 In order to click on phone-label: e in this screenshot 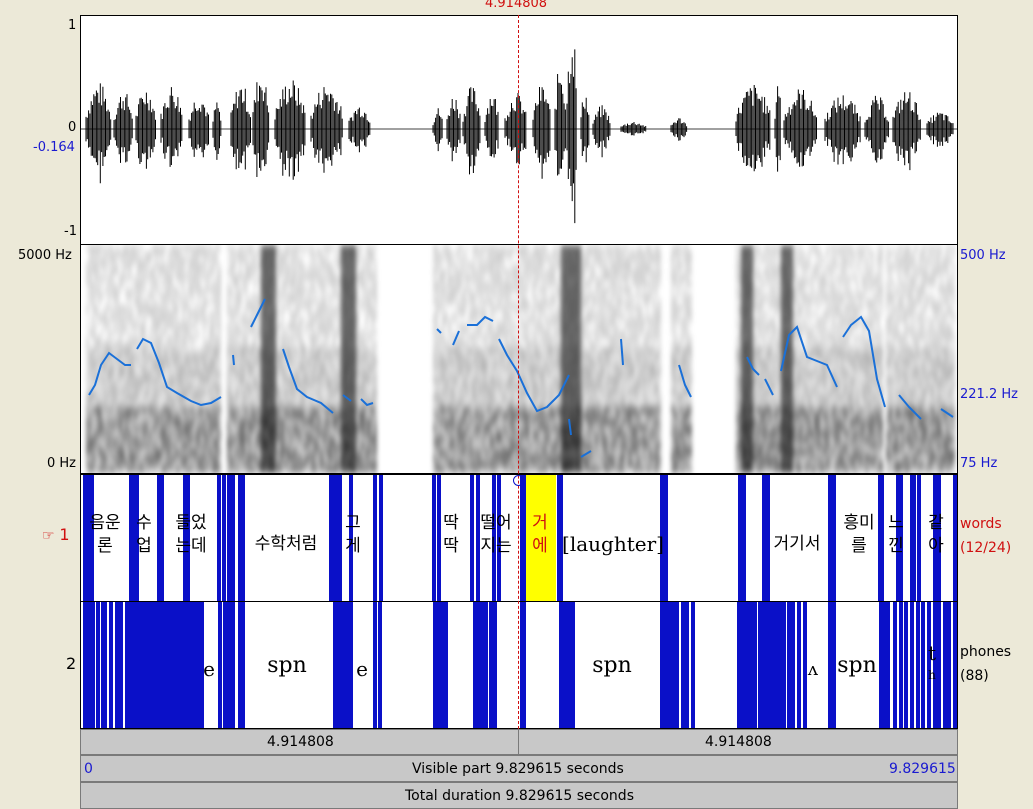, I will do `click(209, 669)`.